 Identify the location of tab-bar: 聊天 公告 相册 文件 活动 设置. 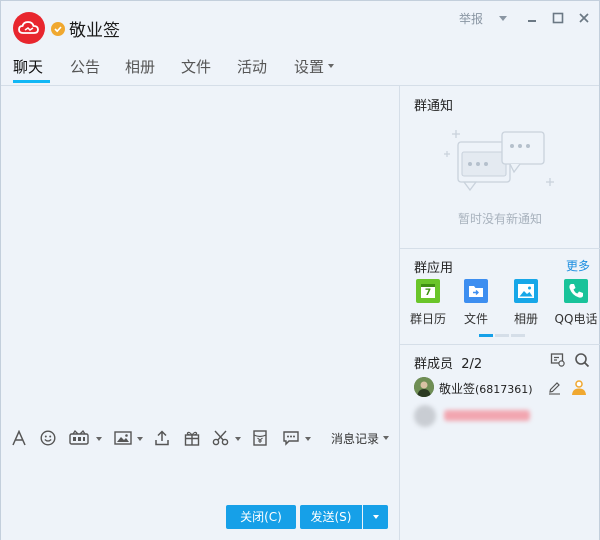
(200, 69).